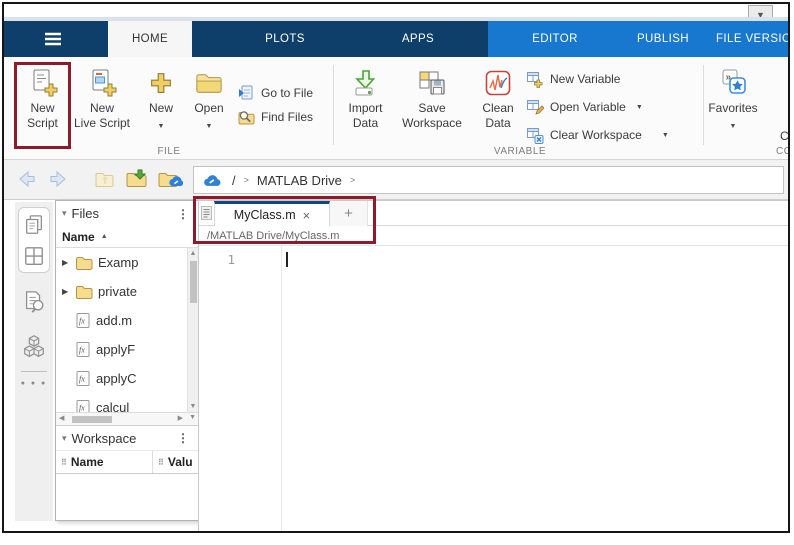 Image resolution: width=794 pixels, height=545 pixels. I want to click on chevron-right-icon: >, so click(246, 180).